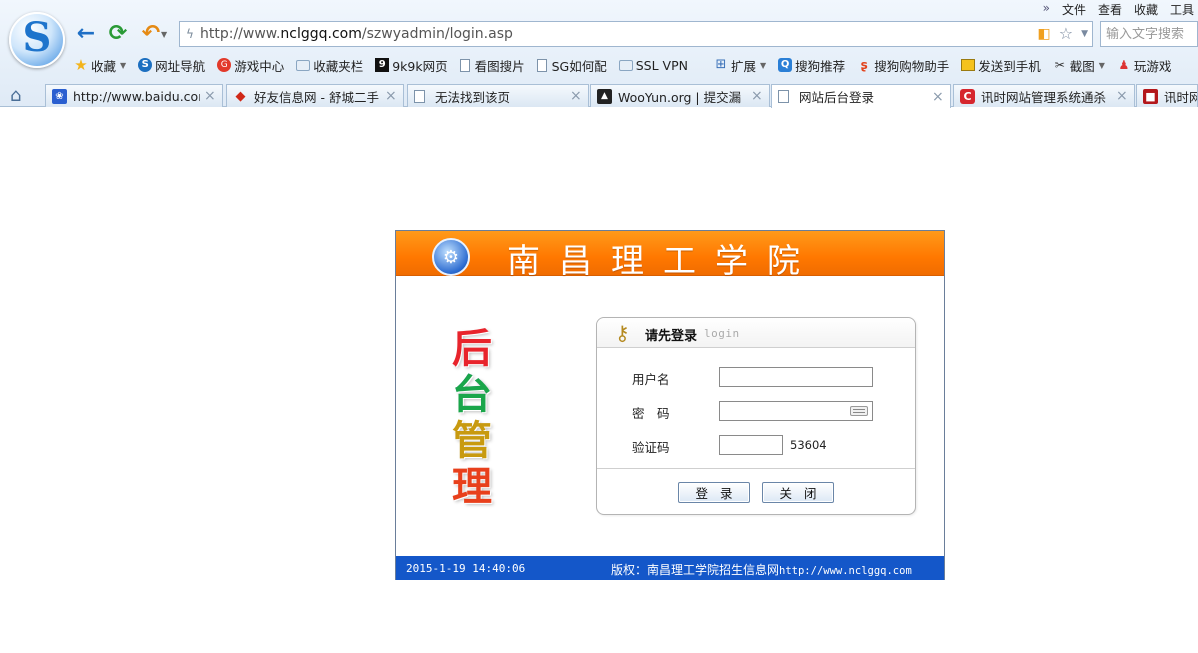 This screenshot has height=653, width=1198. What do you see at coordinates (756, 416) in the screenshot?
I see `login-box: ⚷ 请先登录 login 用户名 密 码 验证码 53604 登录 关闭` at bounding box center [756, 416].